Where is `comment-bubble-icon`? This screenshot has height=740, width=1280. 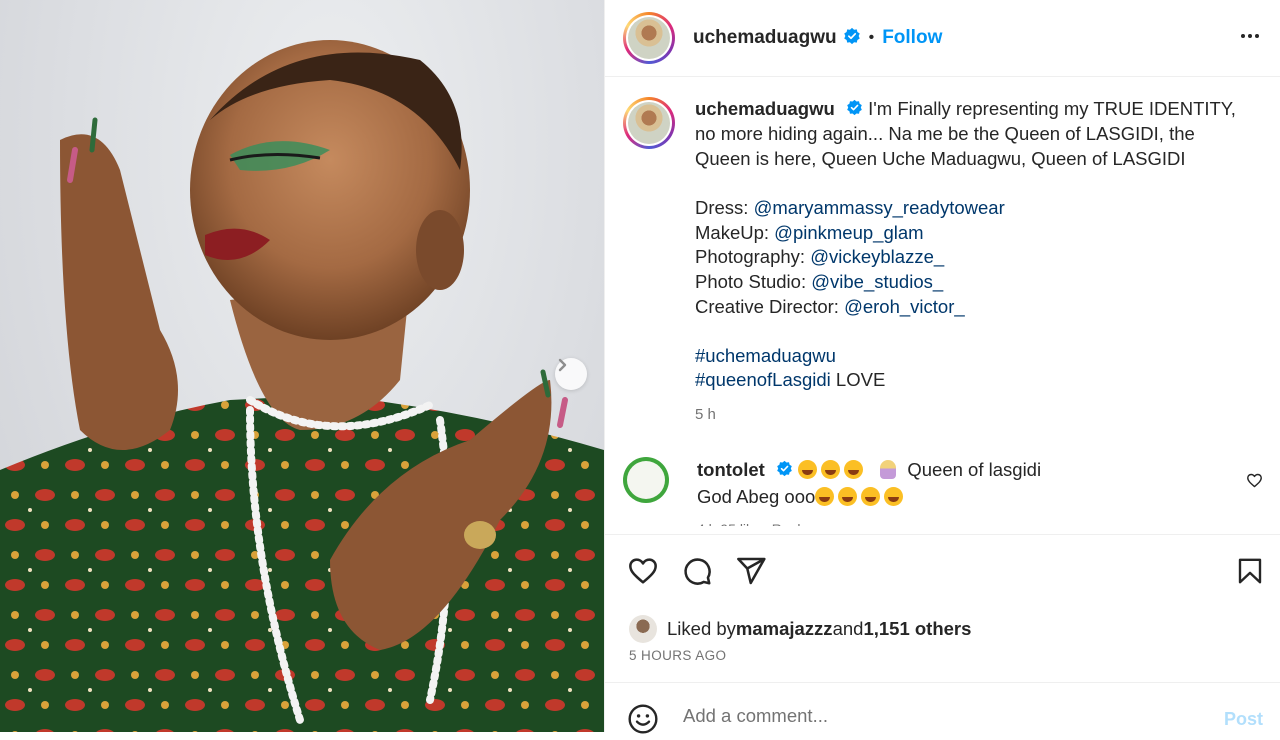
comment-bubble-icon is located at coordinates (697, 571).